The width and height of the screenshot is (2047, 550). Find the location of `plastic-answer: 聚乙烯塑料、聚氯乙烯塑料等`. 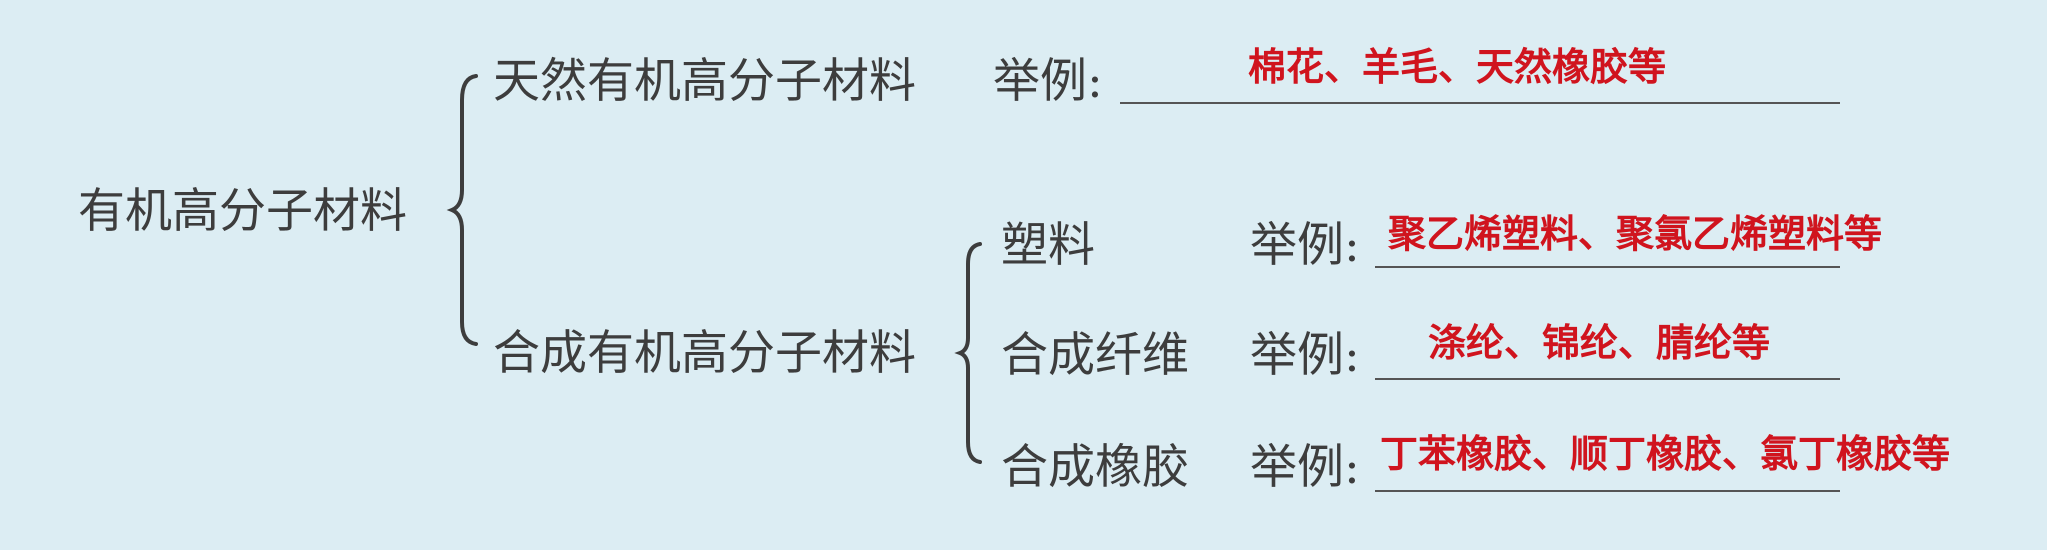

plastic-answer: 聚乙烯塑料、聚氯乙烯塑料等 is located at coordinates (1635, 234).